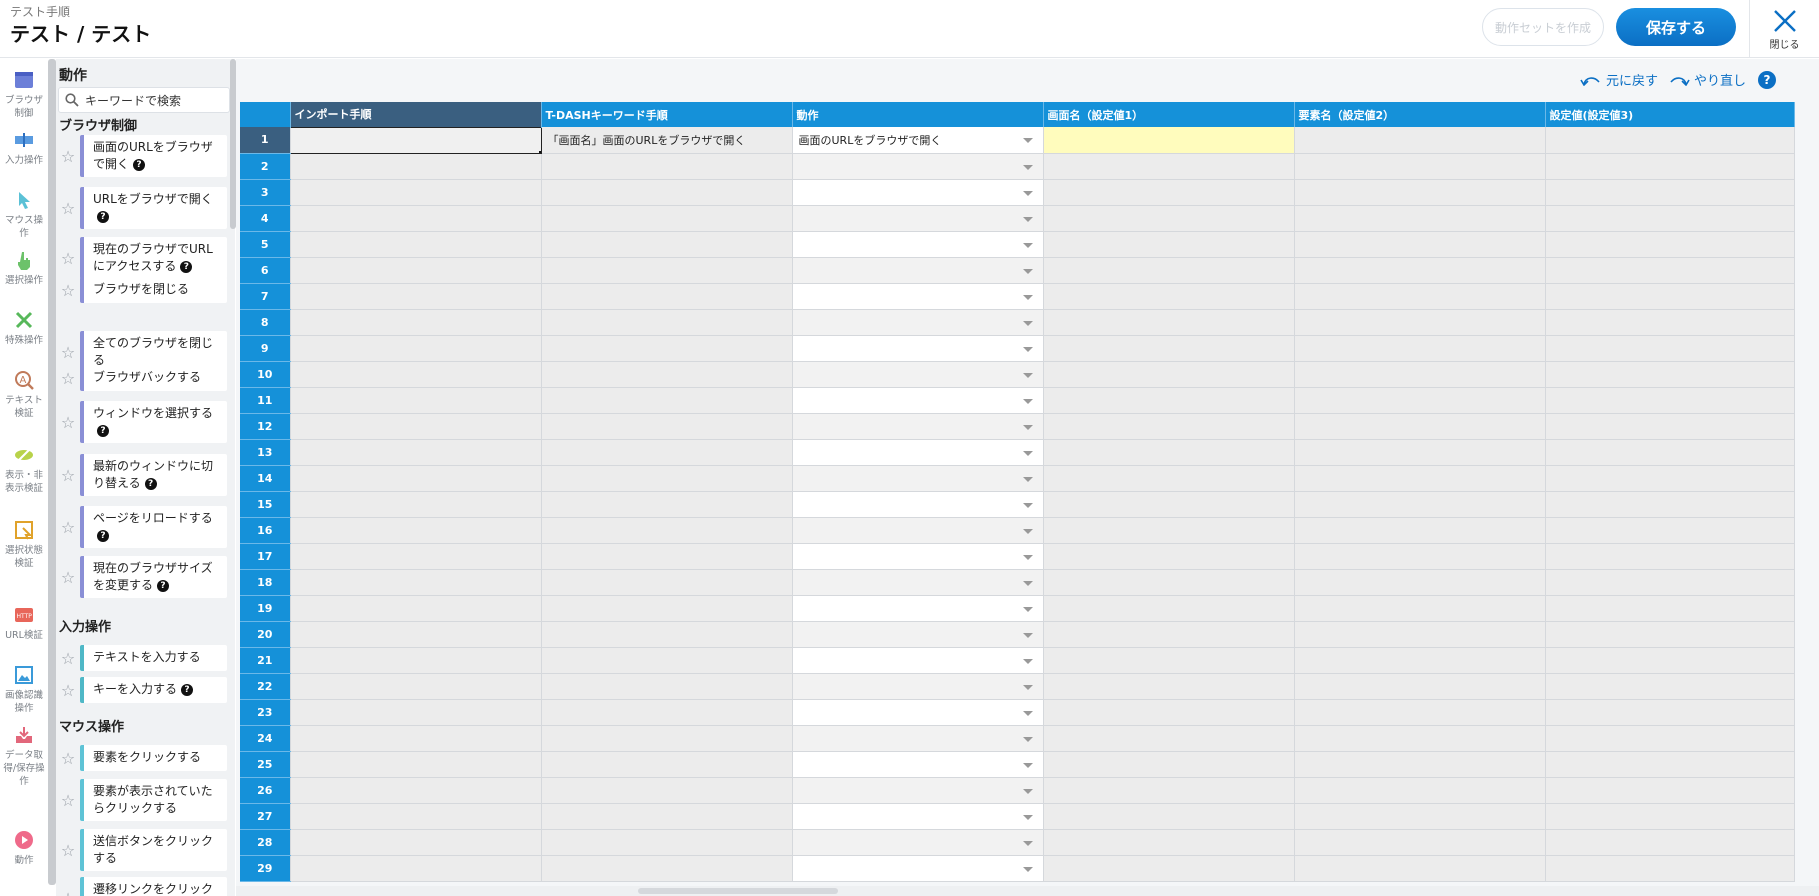 The image size is (1819, 896). I want to click on column-header-action: 動作, so click(918, 114).